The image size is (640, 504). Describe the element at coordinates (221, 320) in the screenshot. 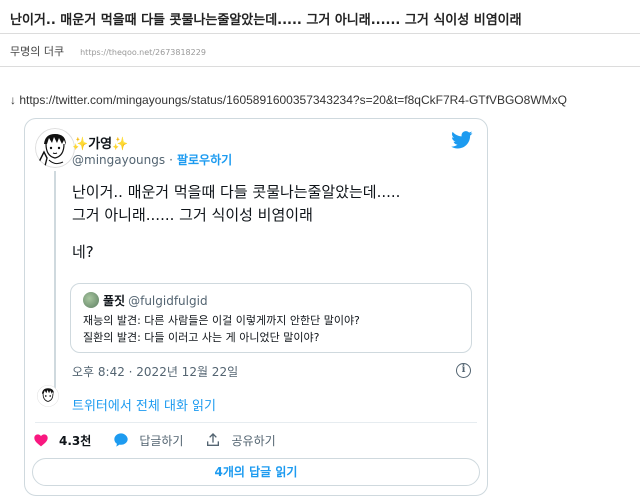

I see `quote-line: 재능의 발견: 다른 사람들은 이걸 이렇게까지 안한단 말이야?` at that location.